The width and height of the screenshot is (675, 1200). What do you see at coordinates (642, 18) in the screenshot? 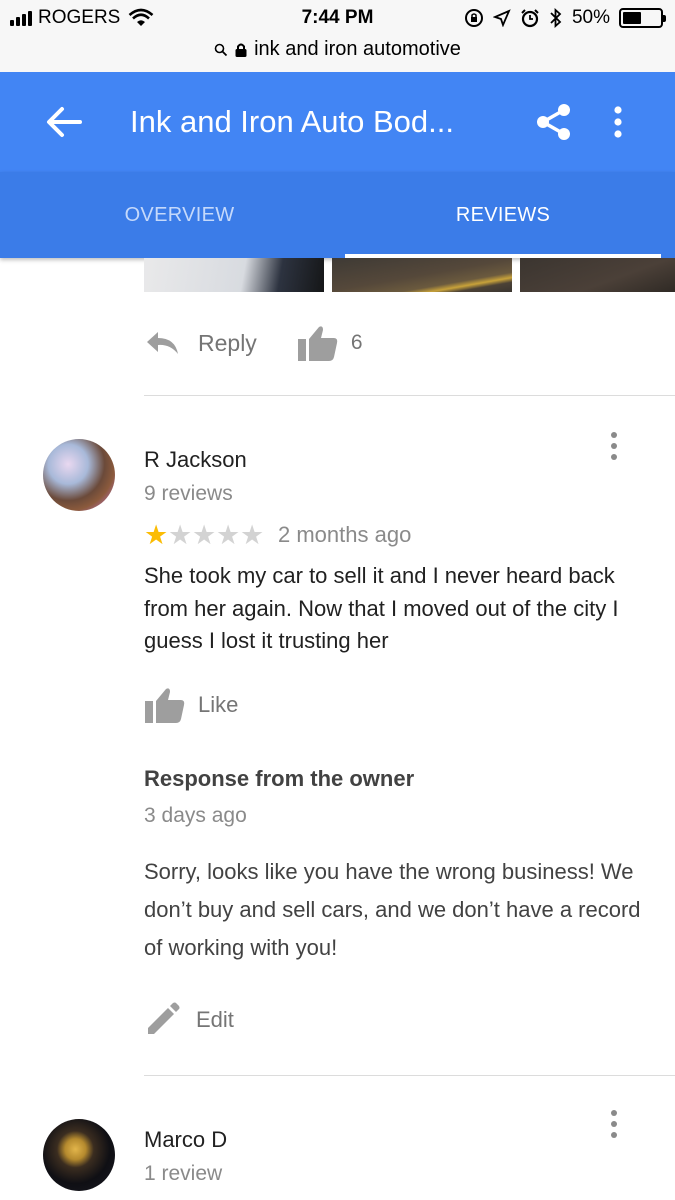
I see `battery-icon` at bounding box center [642, 18].